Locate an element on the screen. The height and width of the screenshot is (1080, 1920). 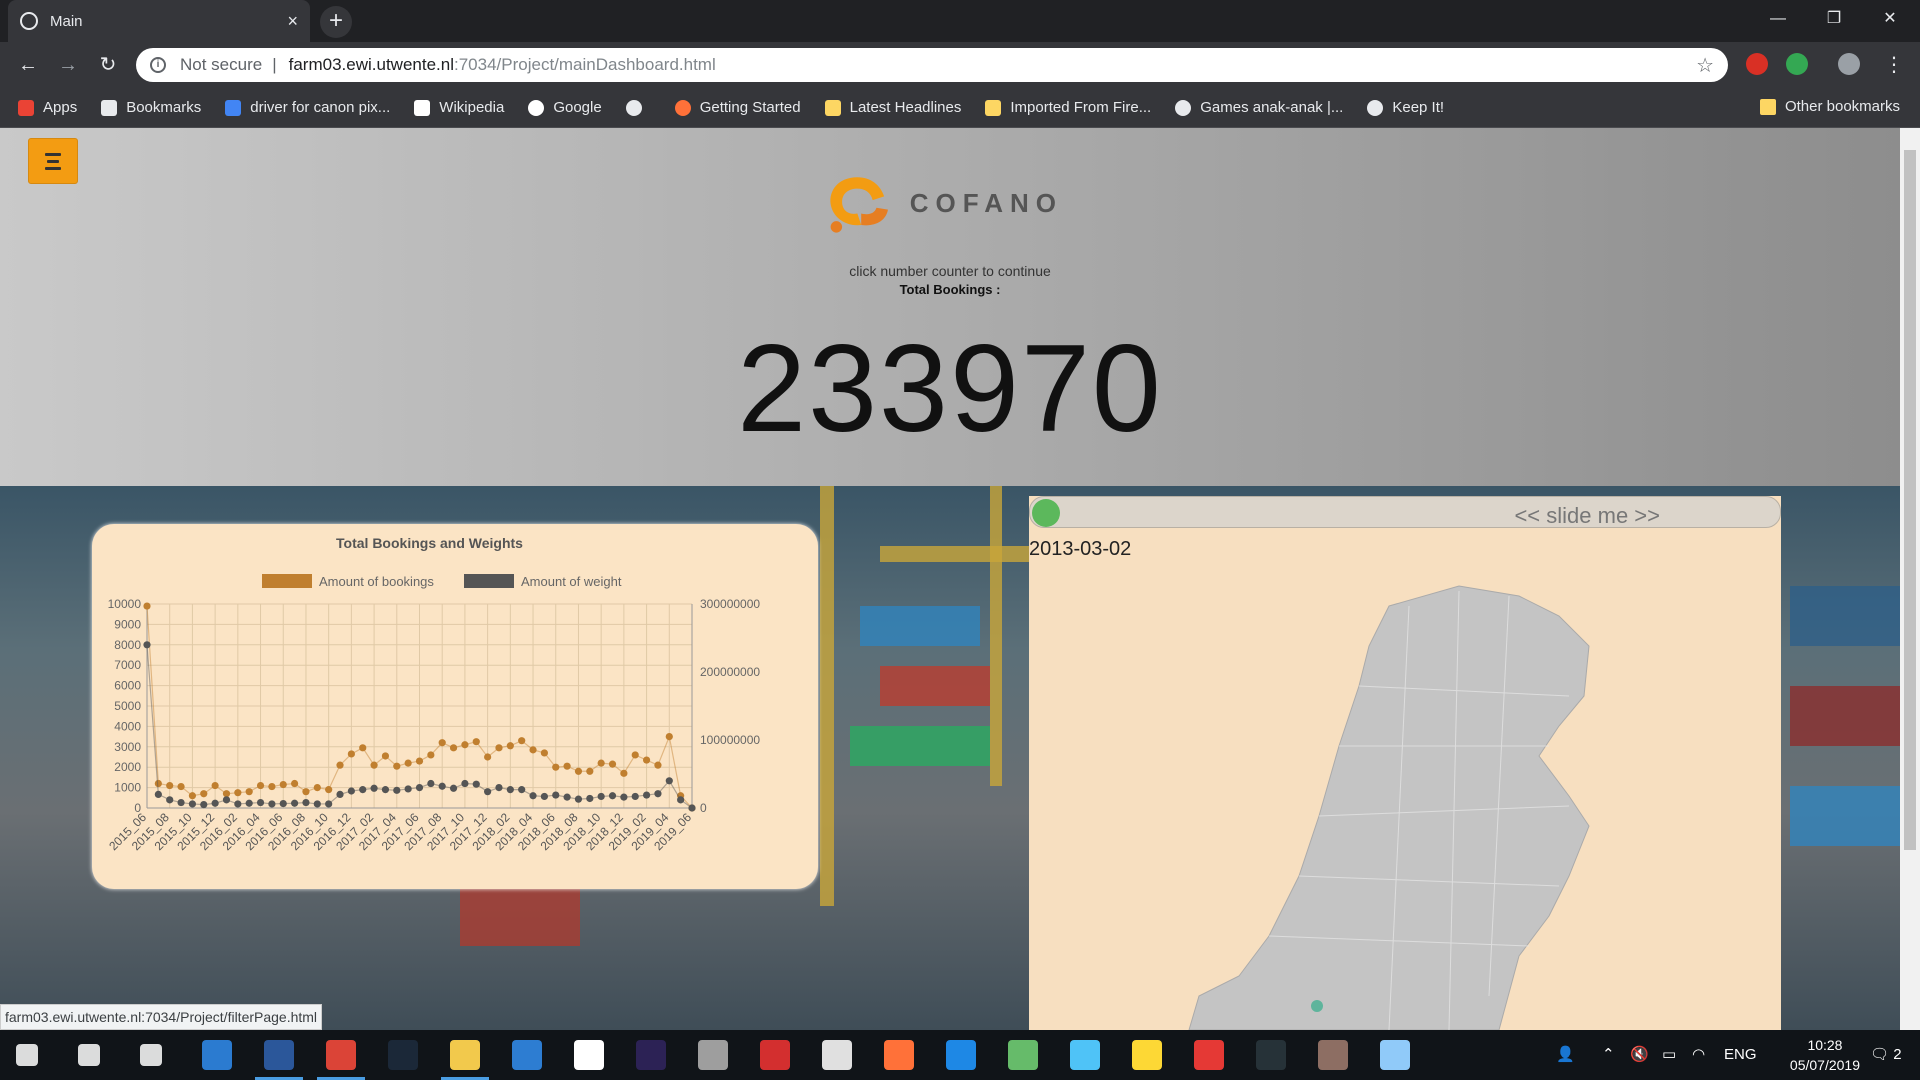
split-app-icon is located at coordinates (1085, 1055).